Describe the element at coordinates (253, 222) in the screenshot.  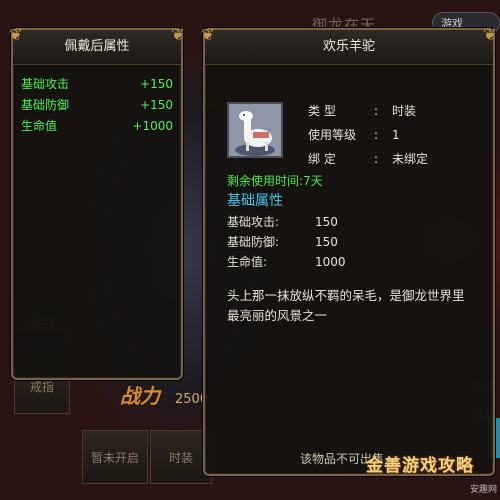
I see `attribute-label: 基础攻击:` at that location.